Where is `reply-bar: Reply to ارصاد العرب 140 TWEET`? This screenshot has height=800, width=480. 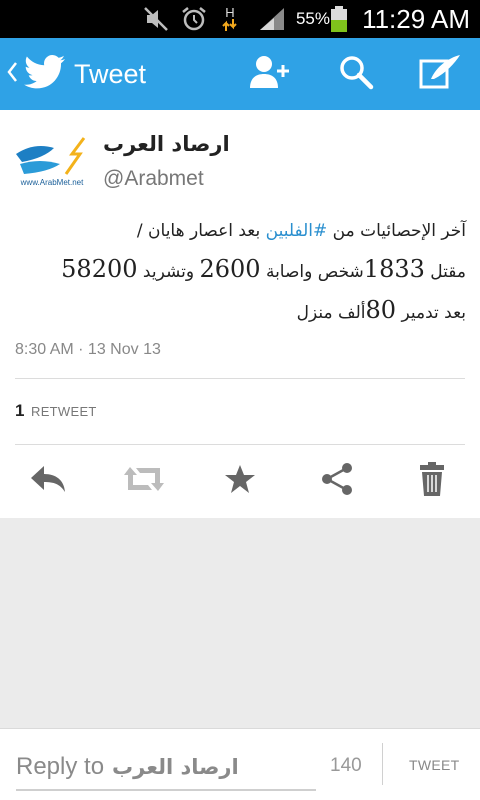 reply-bar: Reply to ارصاد العرب 140 TWEET is located at coordinates (240, 764).